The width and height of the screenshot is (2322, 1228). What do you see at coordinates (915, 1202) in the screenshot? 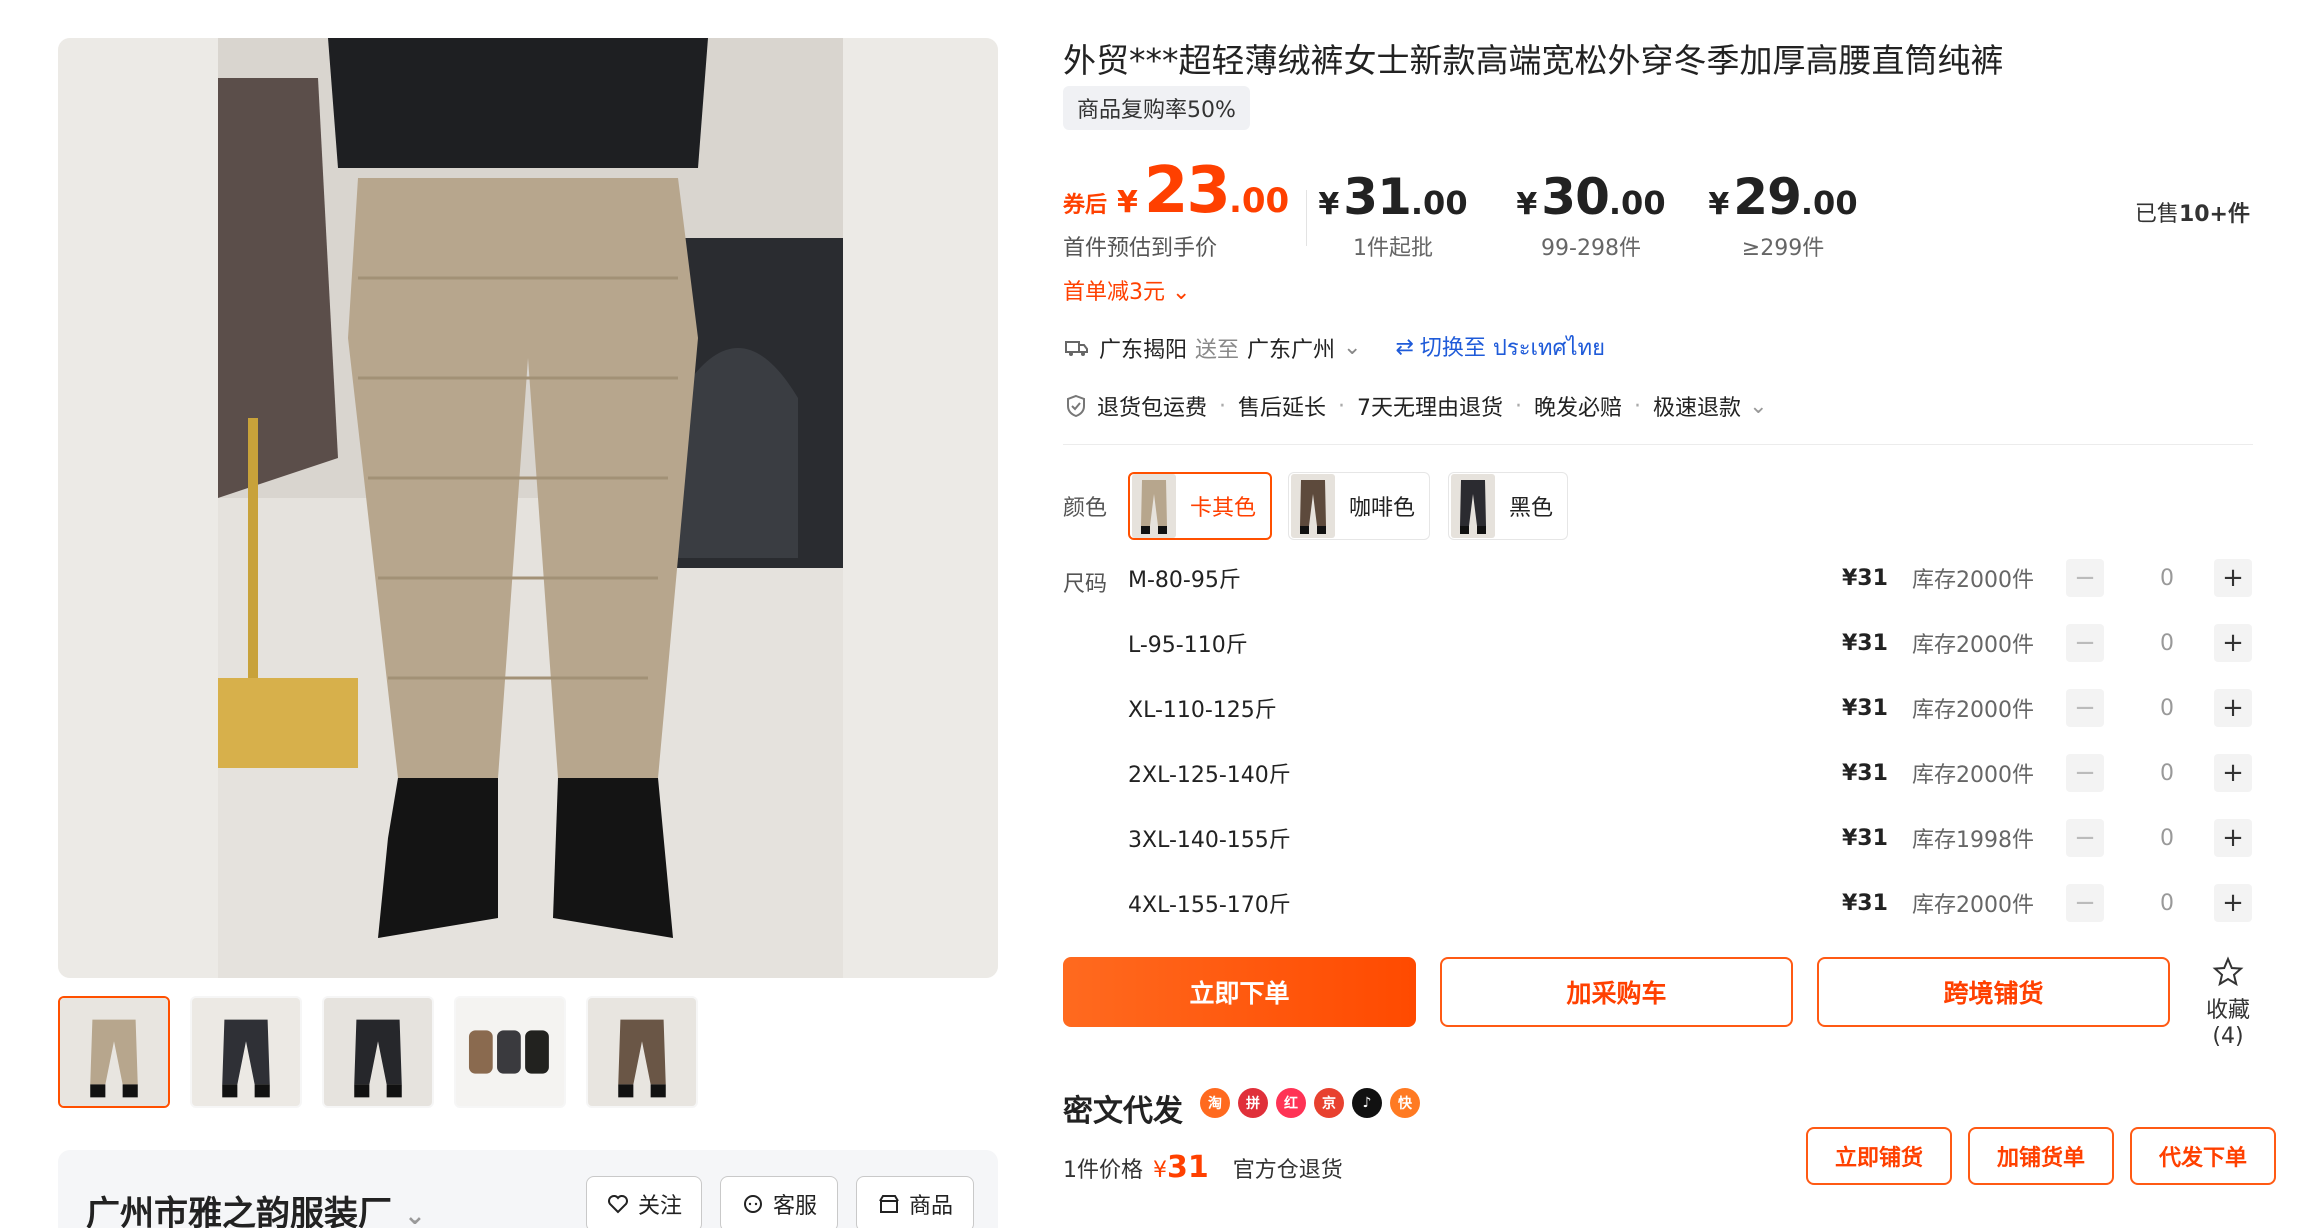
I see `shop-products-button: 商品` at bounding box center [915, 1202].